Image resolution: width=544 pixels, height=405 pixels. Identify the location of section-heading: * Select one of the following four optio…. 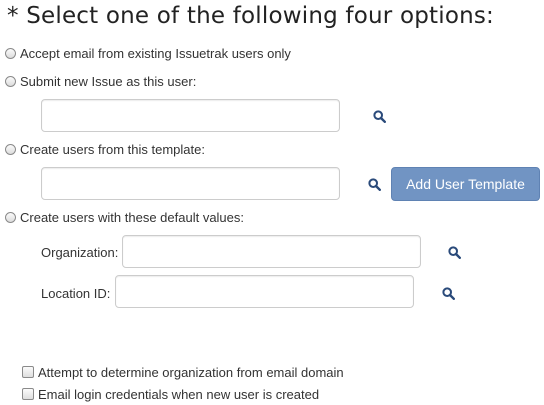
(251, 16).